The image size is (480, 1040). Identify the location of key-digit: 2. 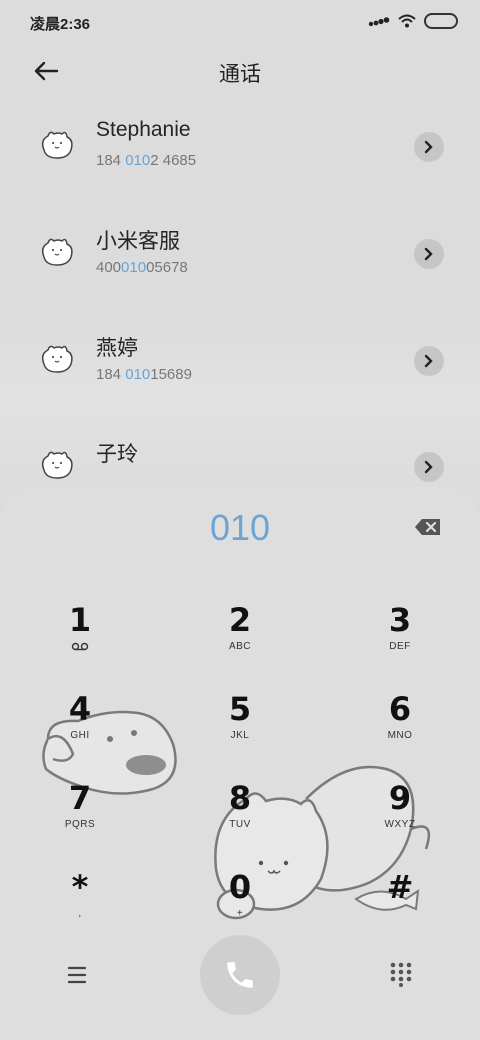
(240, 620).